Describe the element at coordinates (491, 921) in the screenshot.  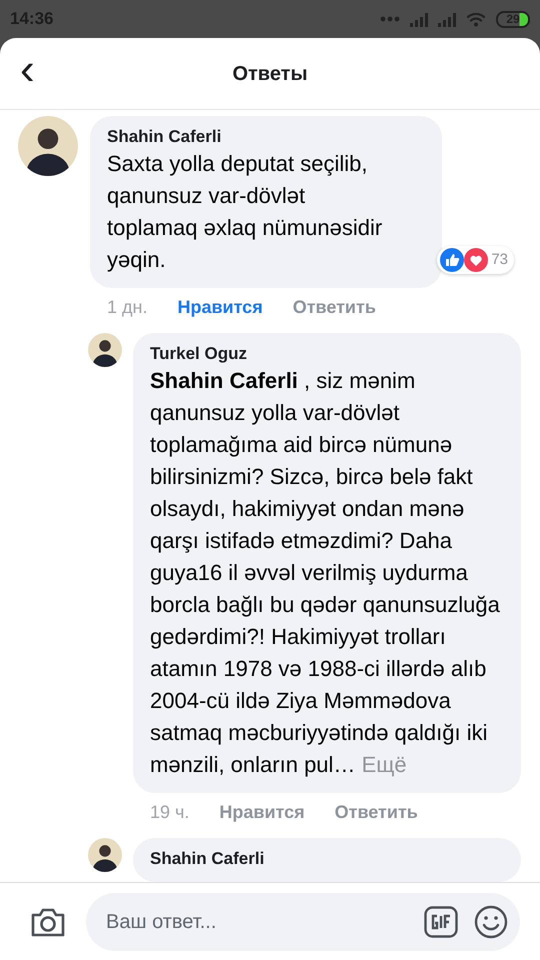
I see `emoji-icon` at that location.